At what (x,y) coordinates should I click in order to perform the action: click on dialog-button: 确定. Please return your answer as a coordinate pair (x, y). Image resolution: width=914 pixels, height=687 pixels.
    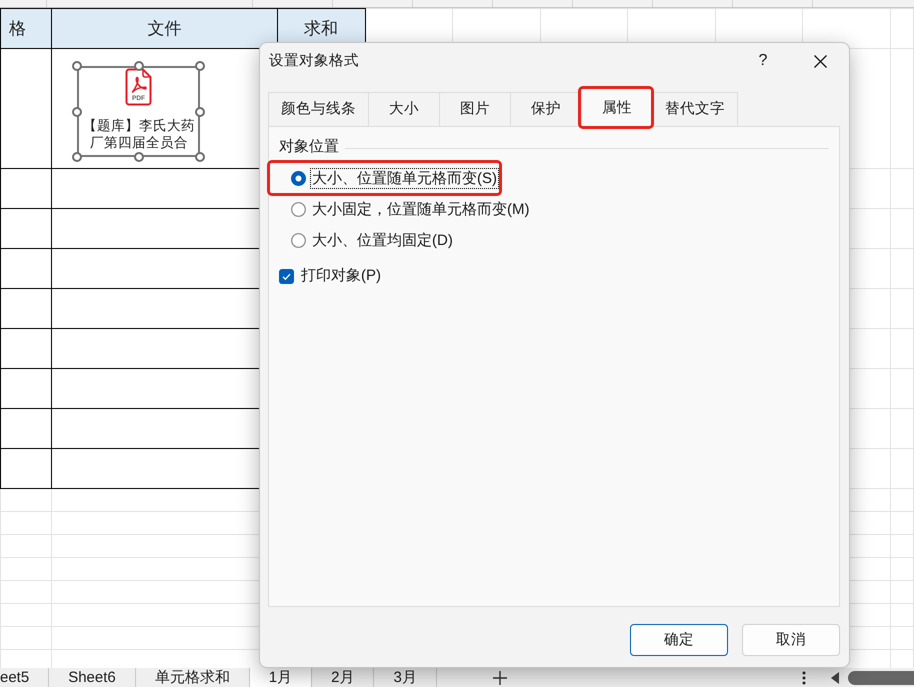
    Looking at the image, I should click on (679, 640).